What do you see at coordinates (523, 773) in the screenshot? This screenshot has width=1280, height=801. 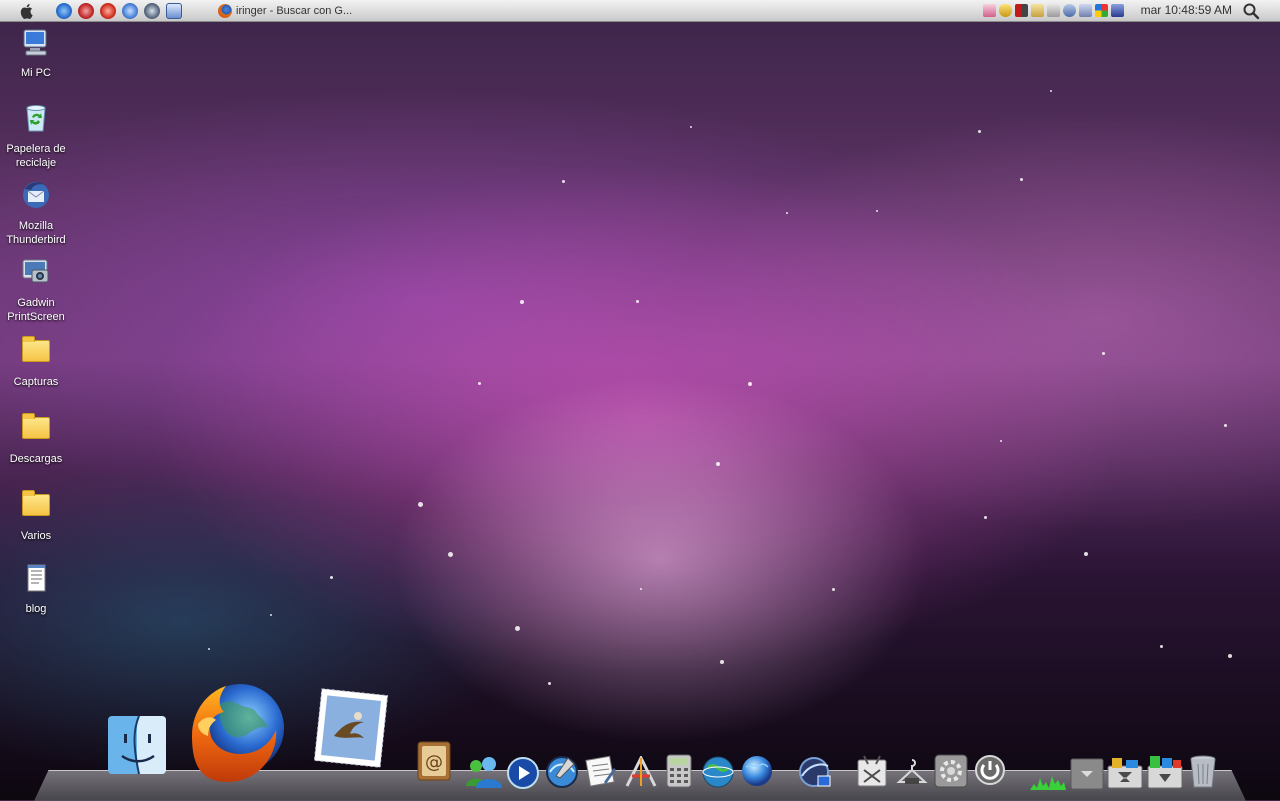 I see `media-player-icon` at bounding box center [523, 773].